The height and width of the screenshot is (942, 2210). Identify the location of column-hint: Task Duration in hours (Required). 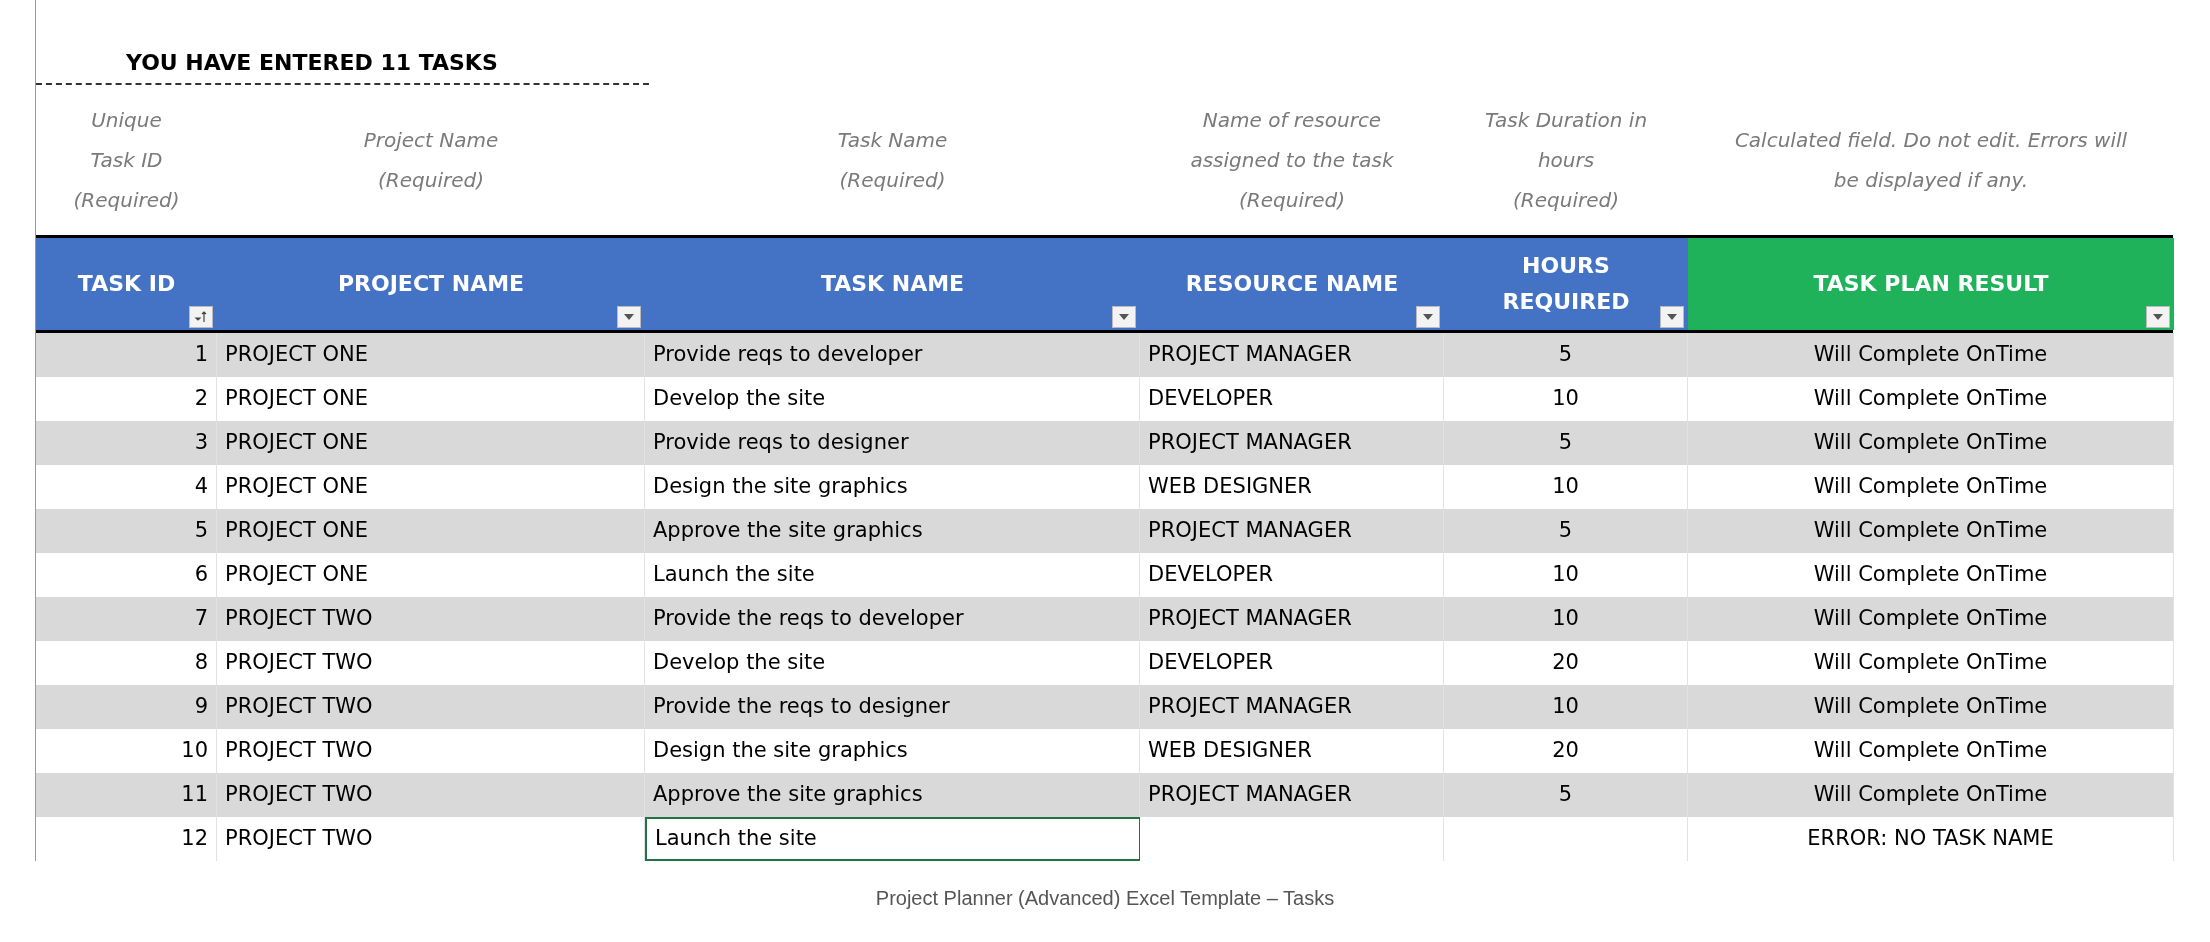
(1566, 160).